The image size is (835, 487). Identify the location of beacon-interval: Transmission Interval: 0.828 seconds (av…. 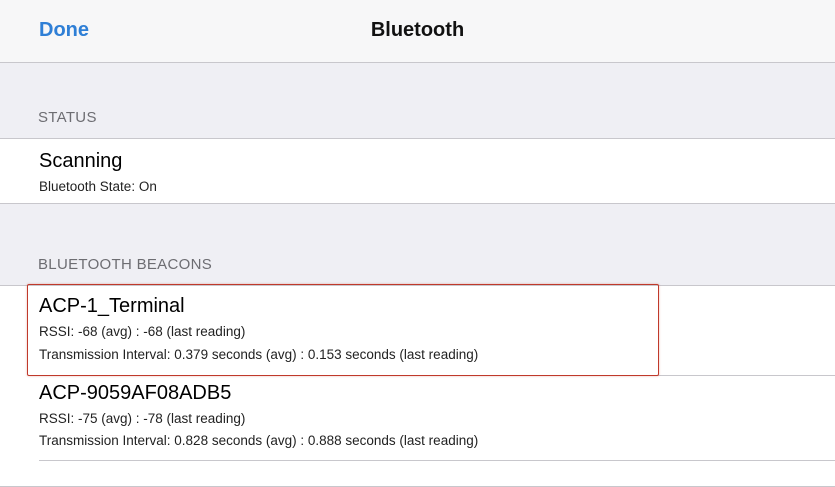
(259, 440).